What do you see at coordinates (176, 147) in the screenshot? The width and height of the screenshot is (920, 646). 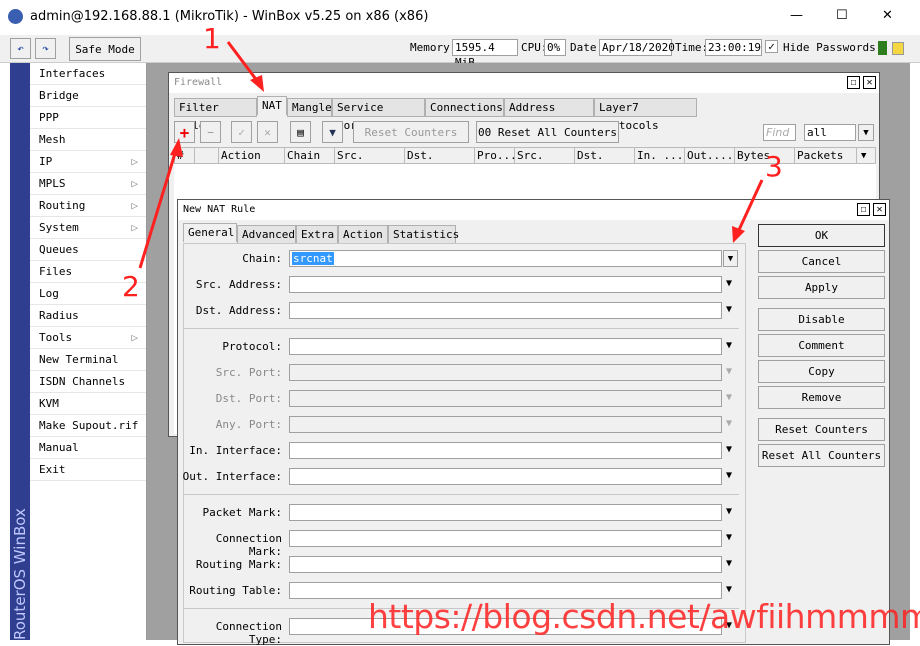 I see `arrowhead-2-icon` at bounding box center [176, 147].